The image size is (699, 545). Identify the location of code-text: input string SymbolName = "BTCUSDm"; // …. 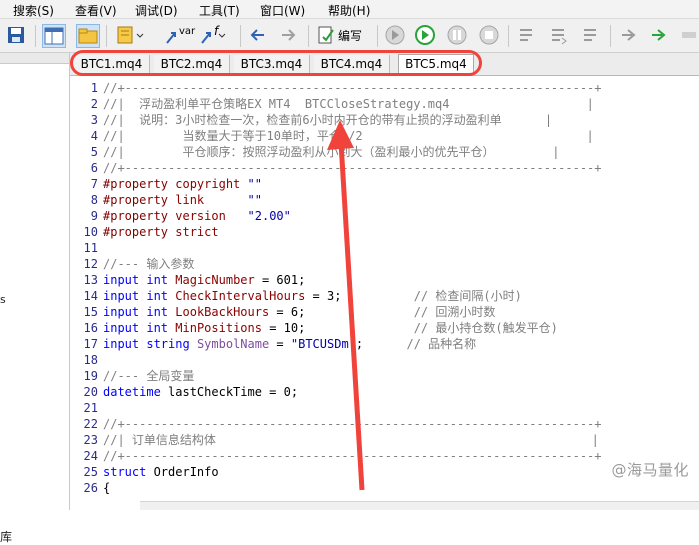
(289, 344).